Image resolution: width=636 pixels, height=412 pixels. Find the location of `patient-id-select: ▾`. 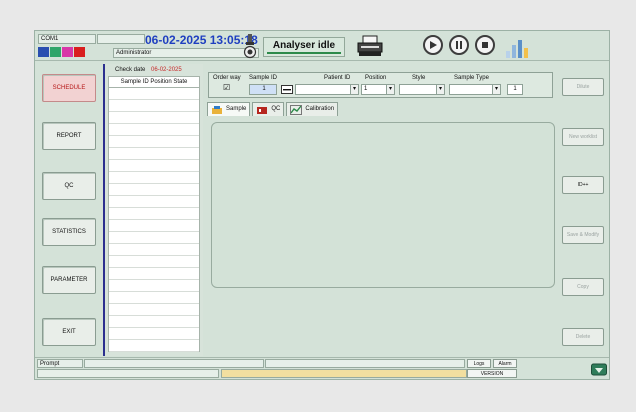

patient-id-select: ▾ is located at coordinates (327, 89).